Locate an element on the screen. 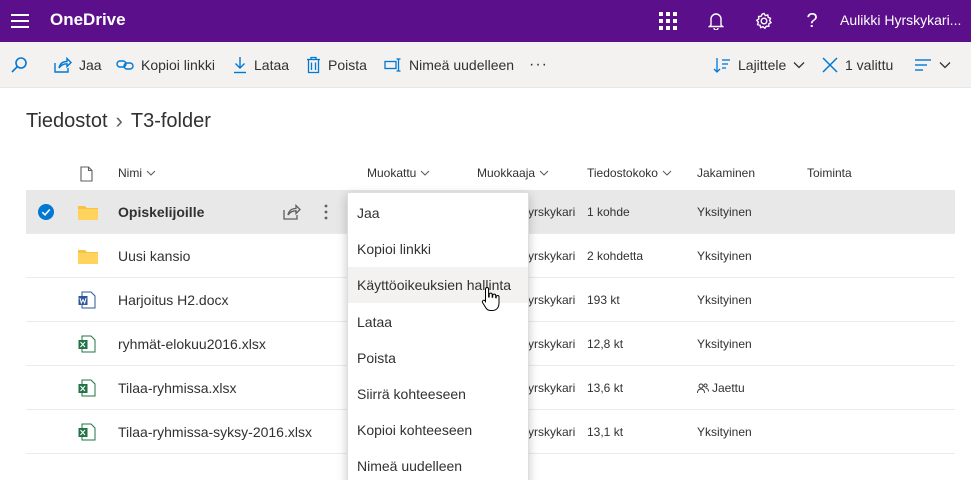 Image resolution: width=971 pixels, height=480 pixels. file-name: Tilaa-ryhmissa.xlsx is located at coordinates (177, 388).